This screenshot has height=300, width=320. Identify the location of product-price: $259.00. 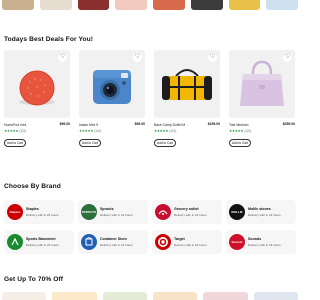
(288, 124).